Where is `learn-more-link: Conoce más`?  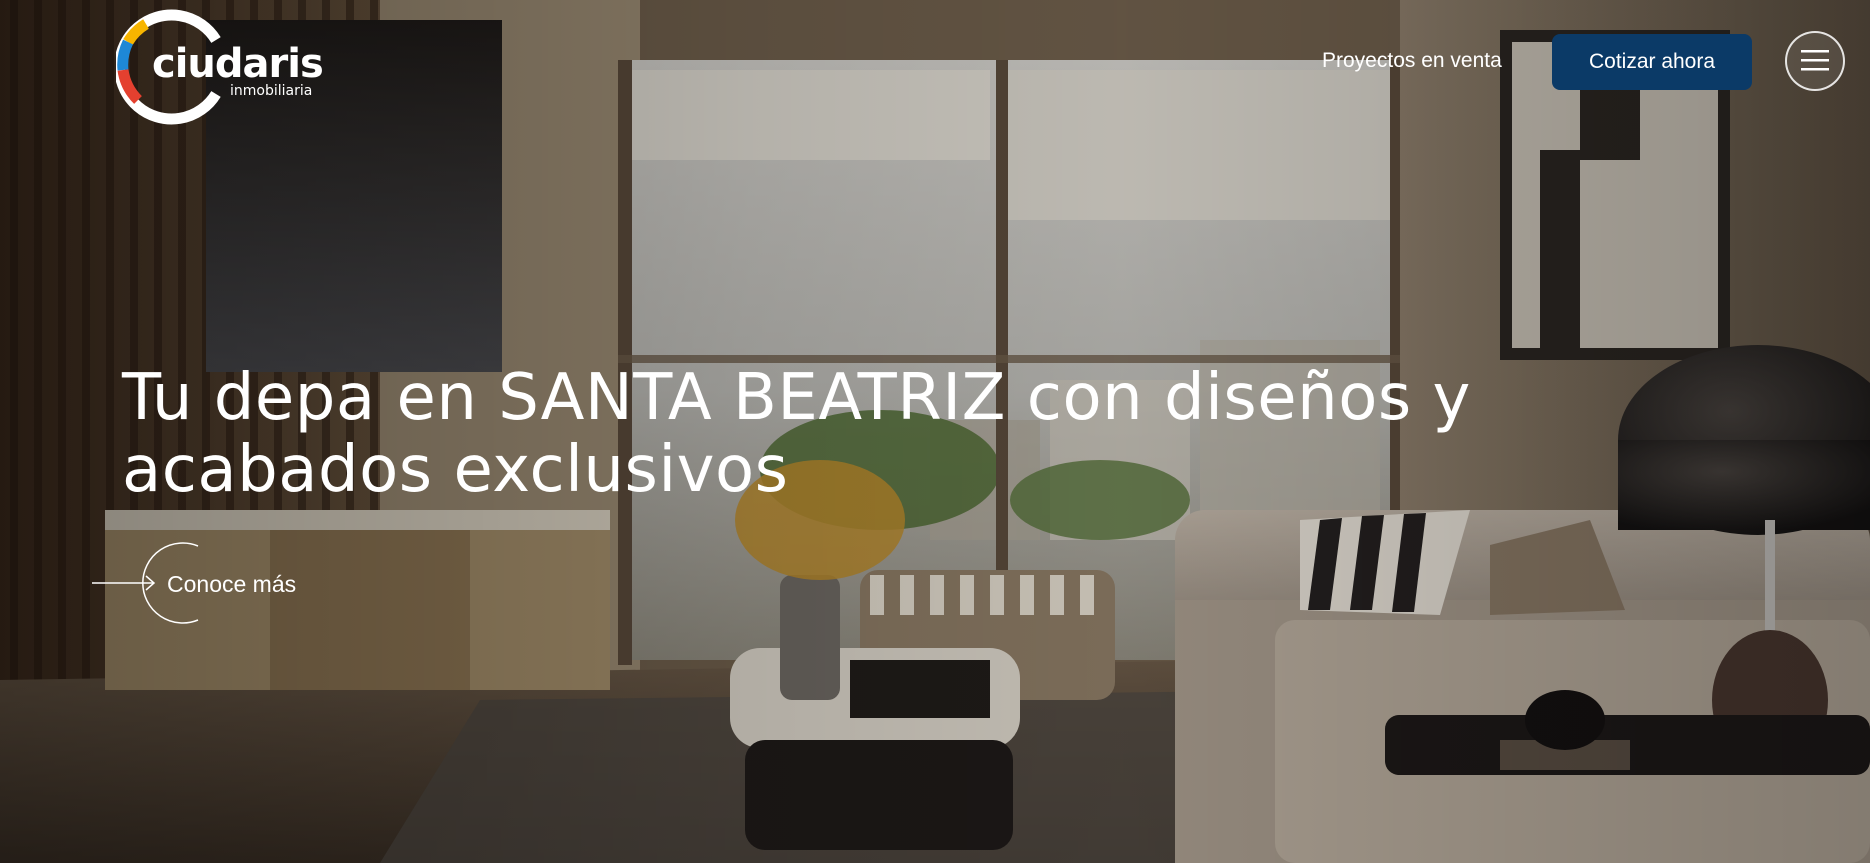 learn-more-link: Conoce más is located at coordinates (220, 583).